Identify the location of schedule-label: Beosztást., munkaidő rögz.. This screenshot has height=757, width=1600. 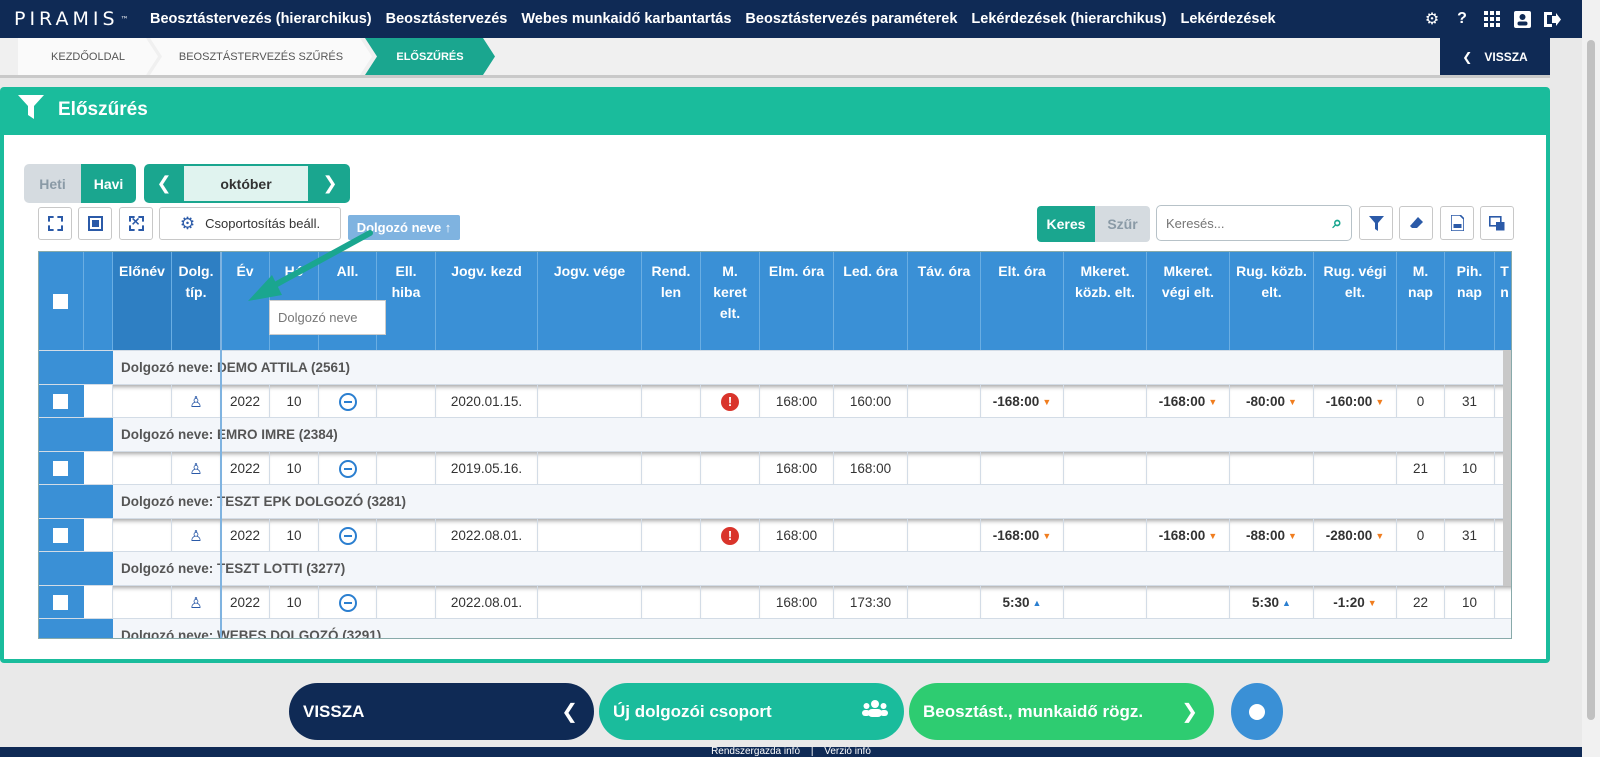
(1033, 711).